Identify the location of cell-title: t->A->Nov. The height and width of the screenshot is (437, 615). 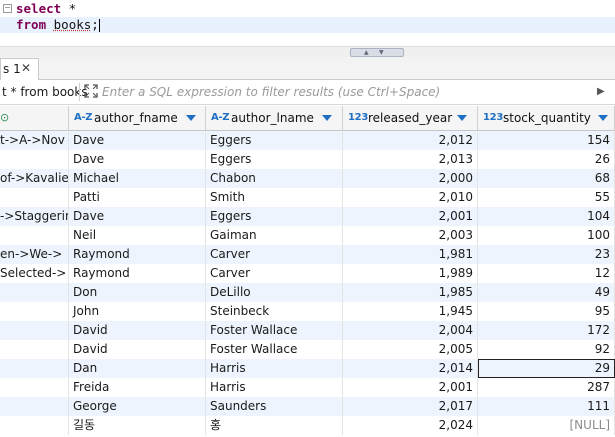
(34, 140).